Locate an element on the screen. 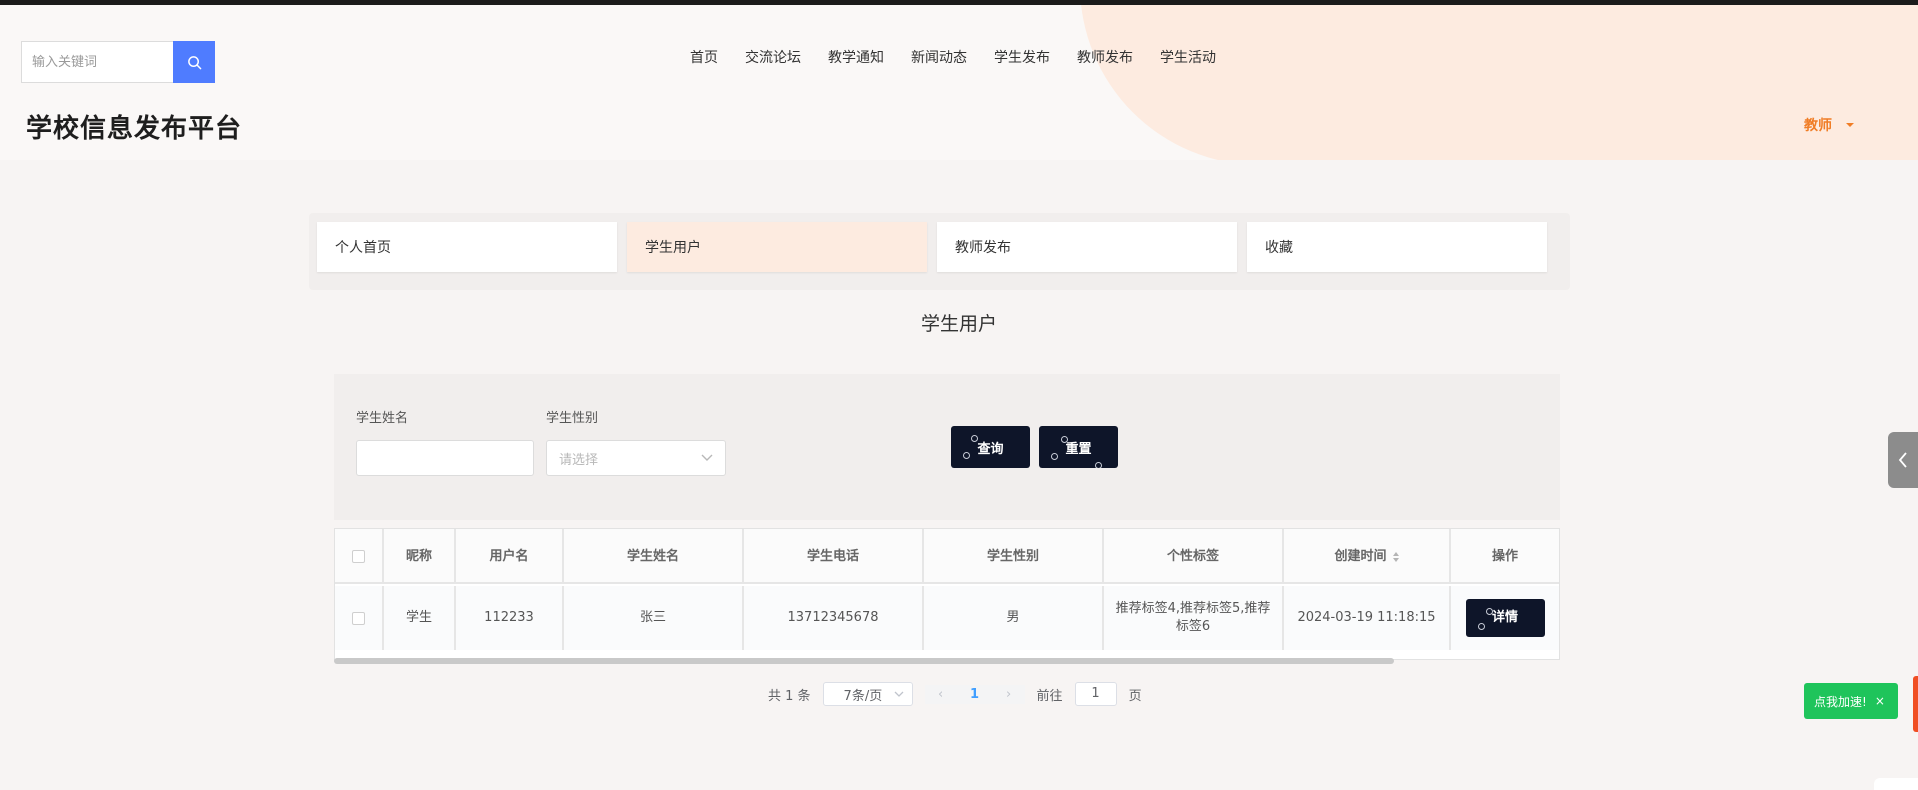 This screenshot has width=1918, height=790. caret-down-icon is located at coordinates (1850, 125).